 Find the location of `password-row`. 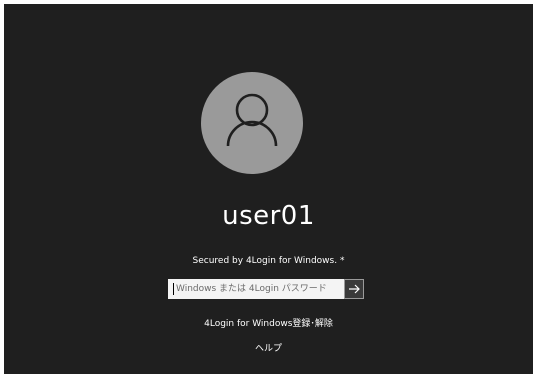

password-row is located at coordinates (268, 289).